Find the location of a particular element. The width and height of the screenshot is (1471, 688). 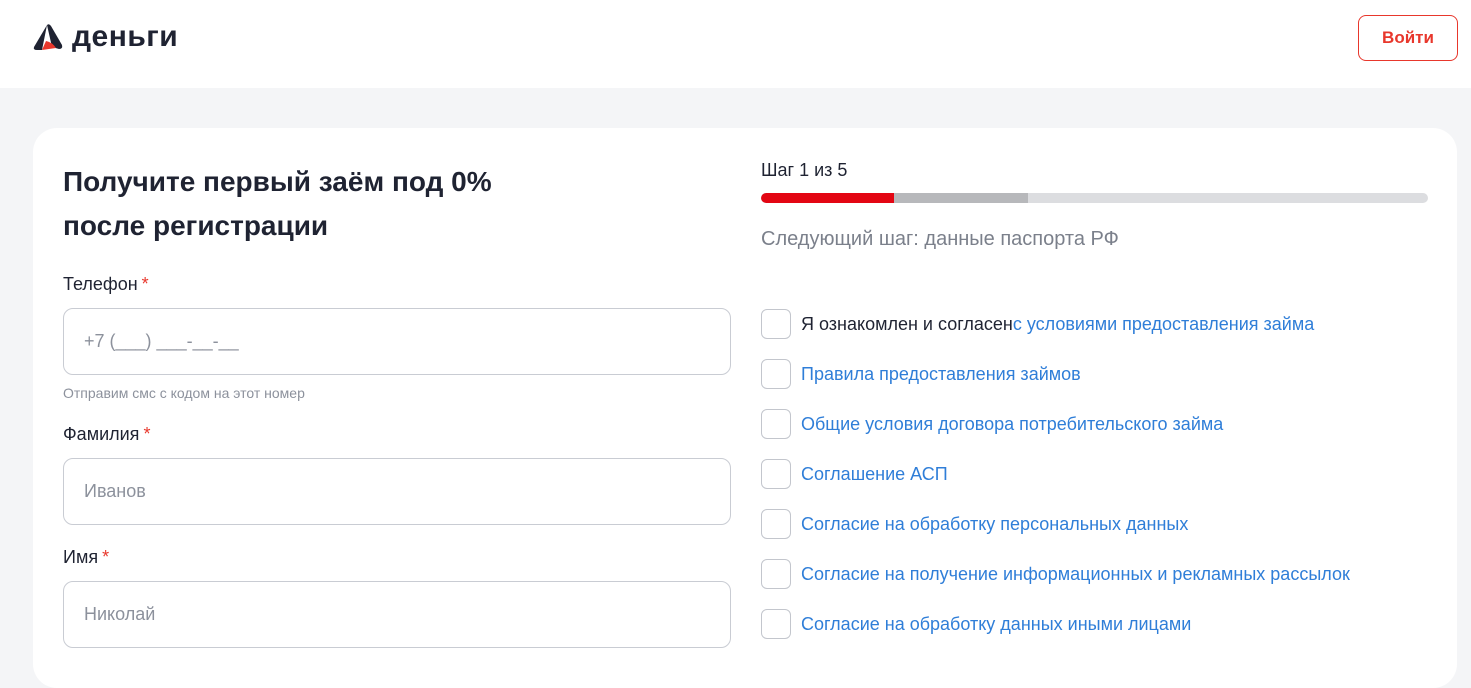

phone-label: Телефон * is located at coordinates (106, 284).